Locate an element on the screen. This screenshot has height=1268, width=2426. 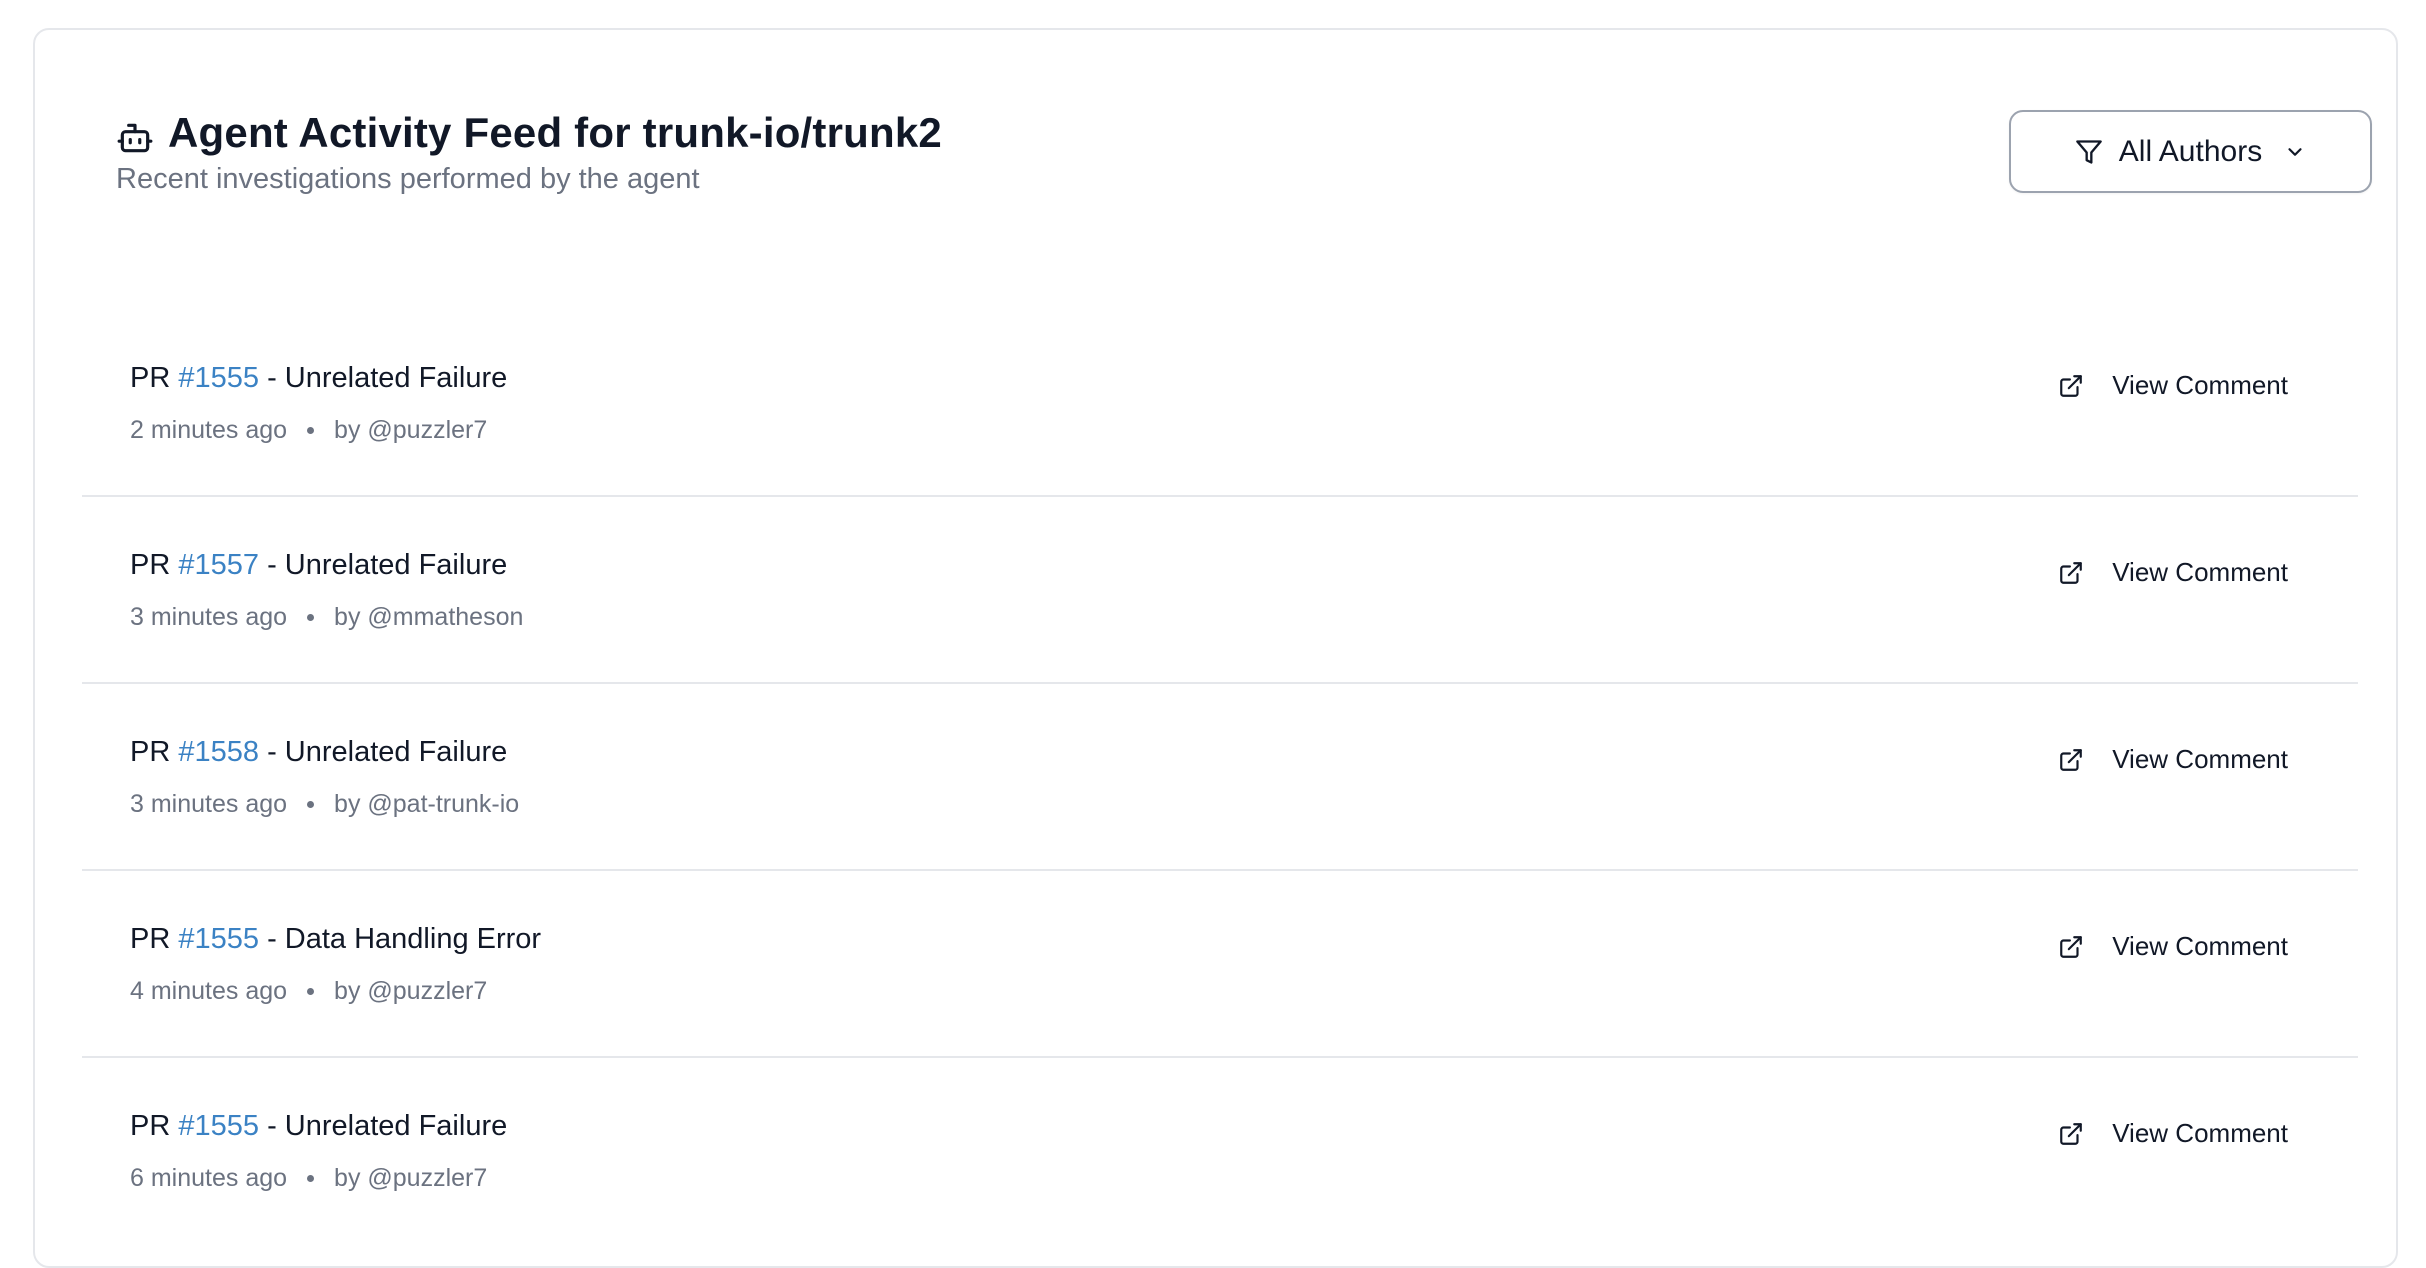
item-time: 4 minutes ago is located at coordinates (209, 991).